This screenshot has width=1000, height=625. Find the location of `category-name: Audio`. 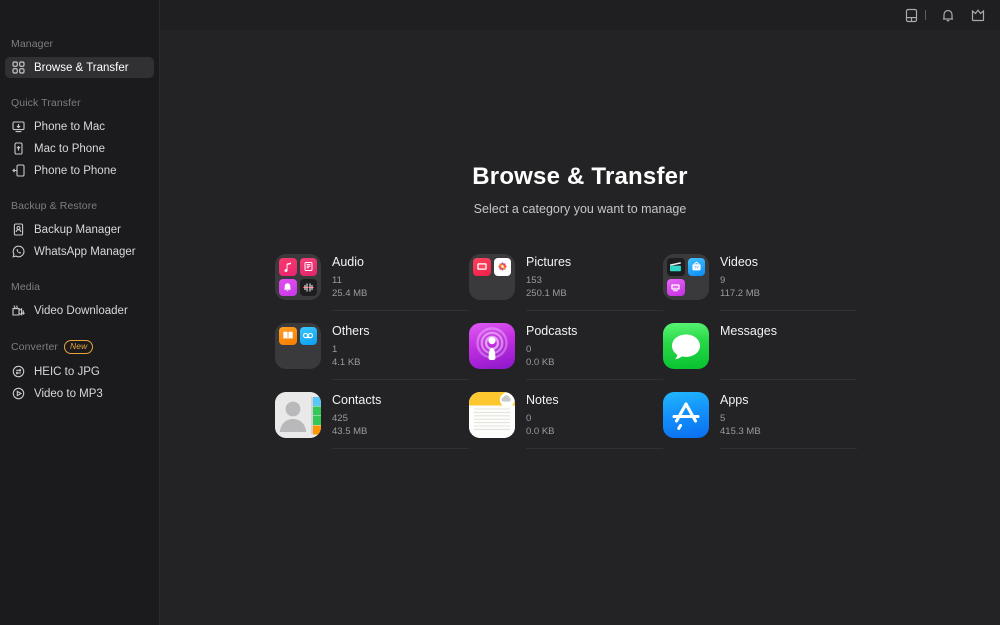

category-name: Audio is located at coordinates (348, 262).